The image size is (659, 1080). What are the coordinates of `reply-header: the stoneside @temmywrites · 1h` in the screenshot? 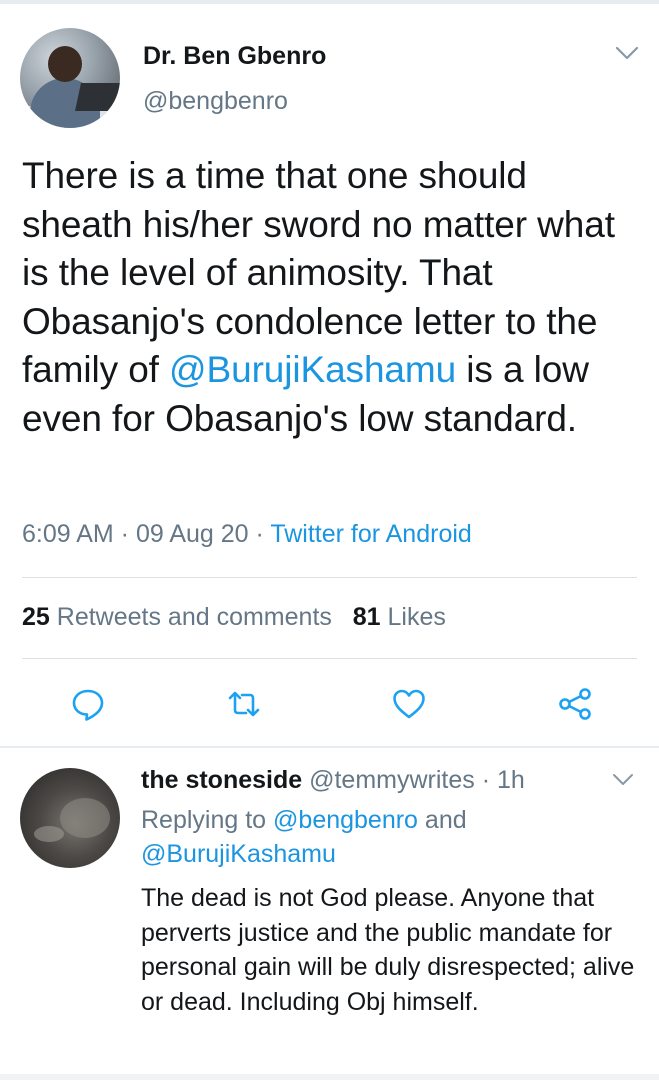 It's located at (333, 780).